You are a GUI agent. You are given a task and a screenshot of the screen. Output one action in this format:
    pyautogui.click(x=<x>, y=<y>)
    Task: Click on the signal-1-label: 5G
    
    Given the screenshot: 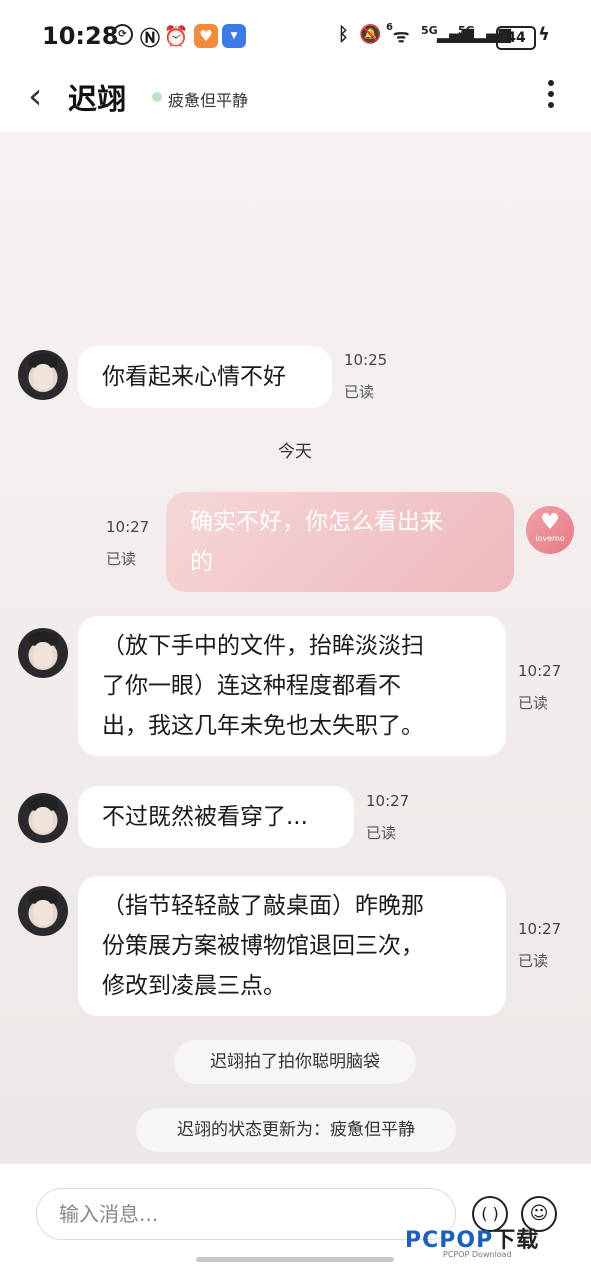 What is the action you would take?
    pyautogui.click(x=429, y=30)
    